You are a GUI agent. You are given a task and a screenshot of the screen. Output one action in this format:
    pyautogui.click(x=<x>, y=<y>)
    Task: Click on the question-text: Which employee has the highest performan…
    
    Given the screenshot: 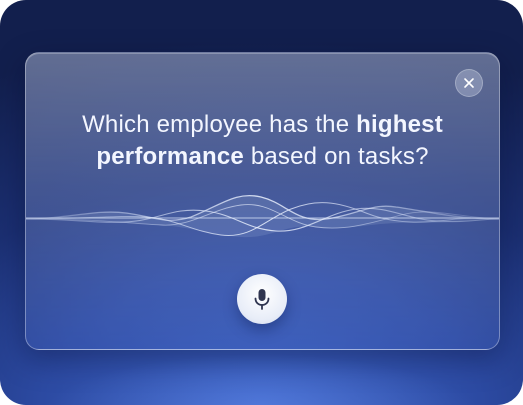 What is the action you would take?
    pyautogui.click(x=262, y=141)
    